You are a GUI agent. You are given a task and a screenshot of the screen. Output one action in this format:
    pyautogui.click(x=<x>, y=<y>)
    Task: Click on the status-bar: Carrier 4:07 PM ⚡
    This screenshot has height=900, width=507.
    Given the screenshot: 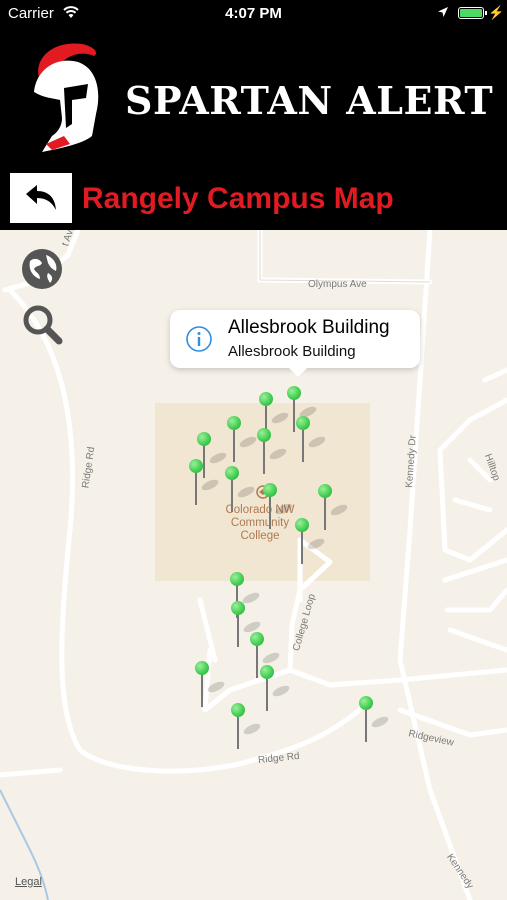 What is the action you would take?
    pyautogui.click(x=253, y=14)
    